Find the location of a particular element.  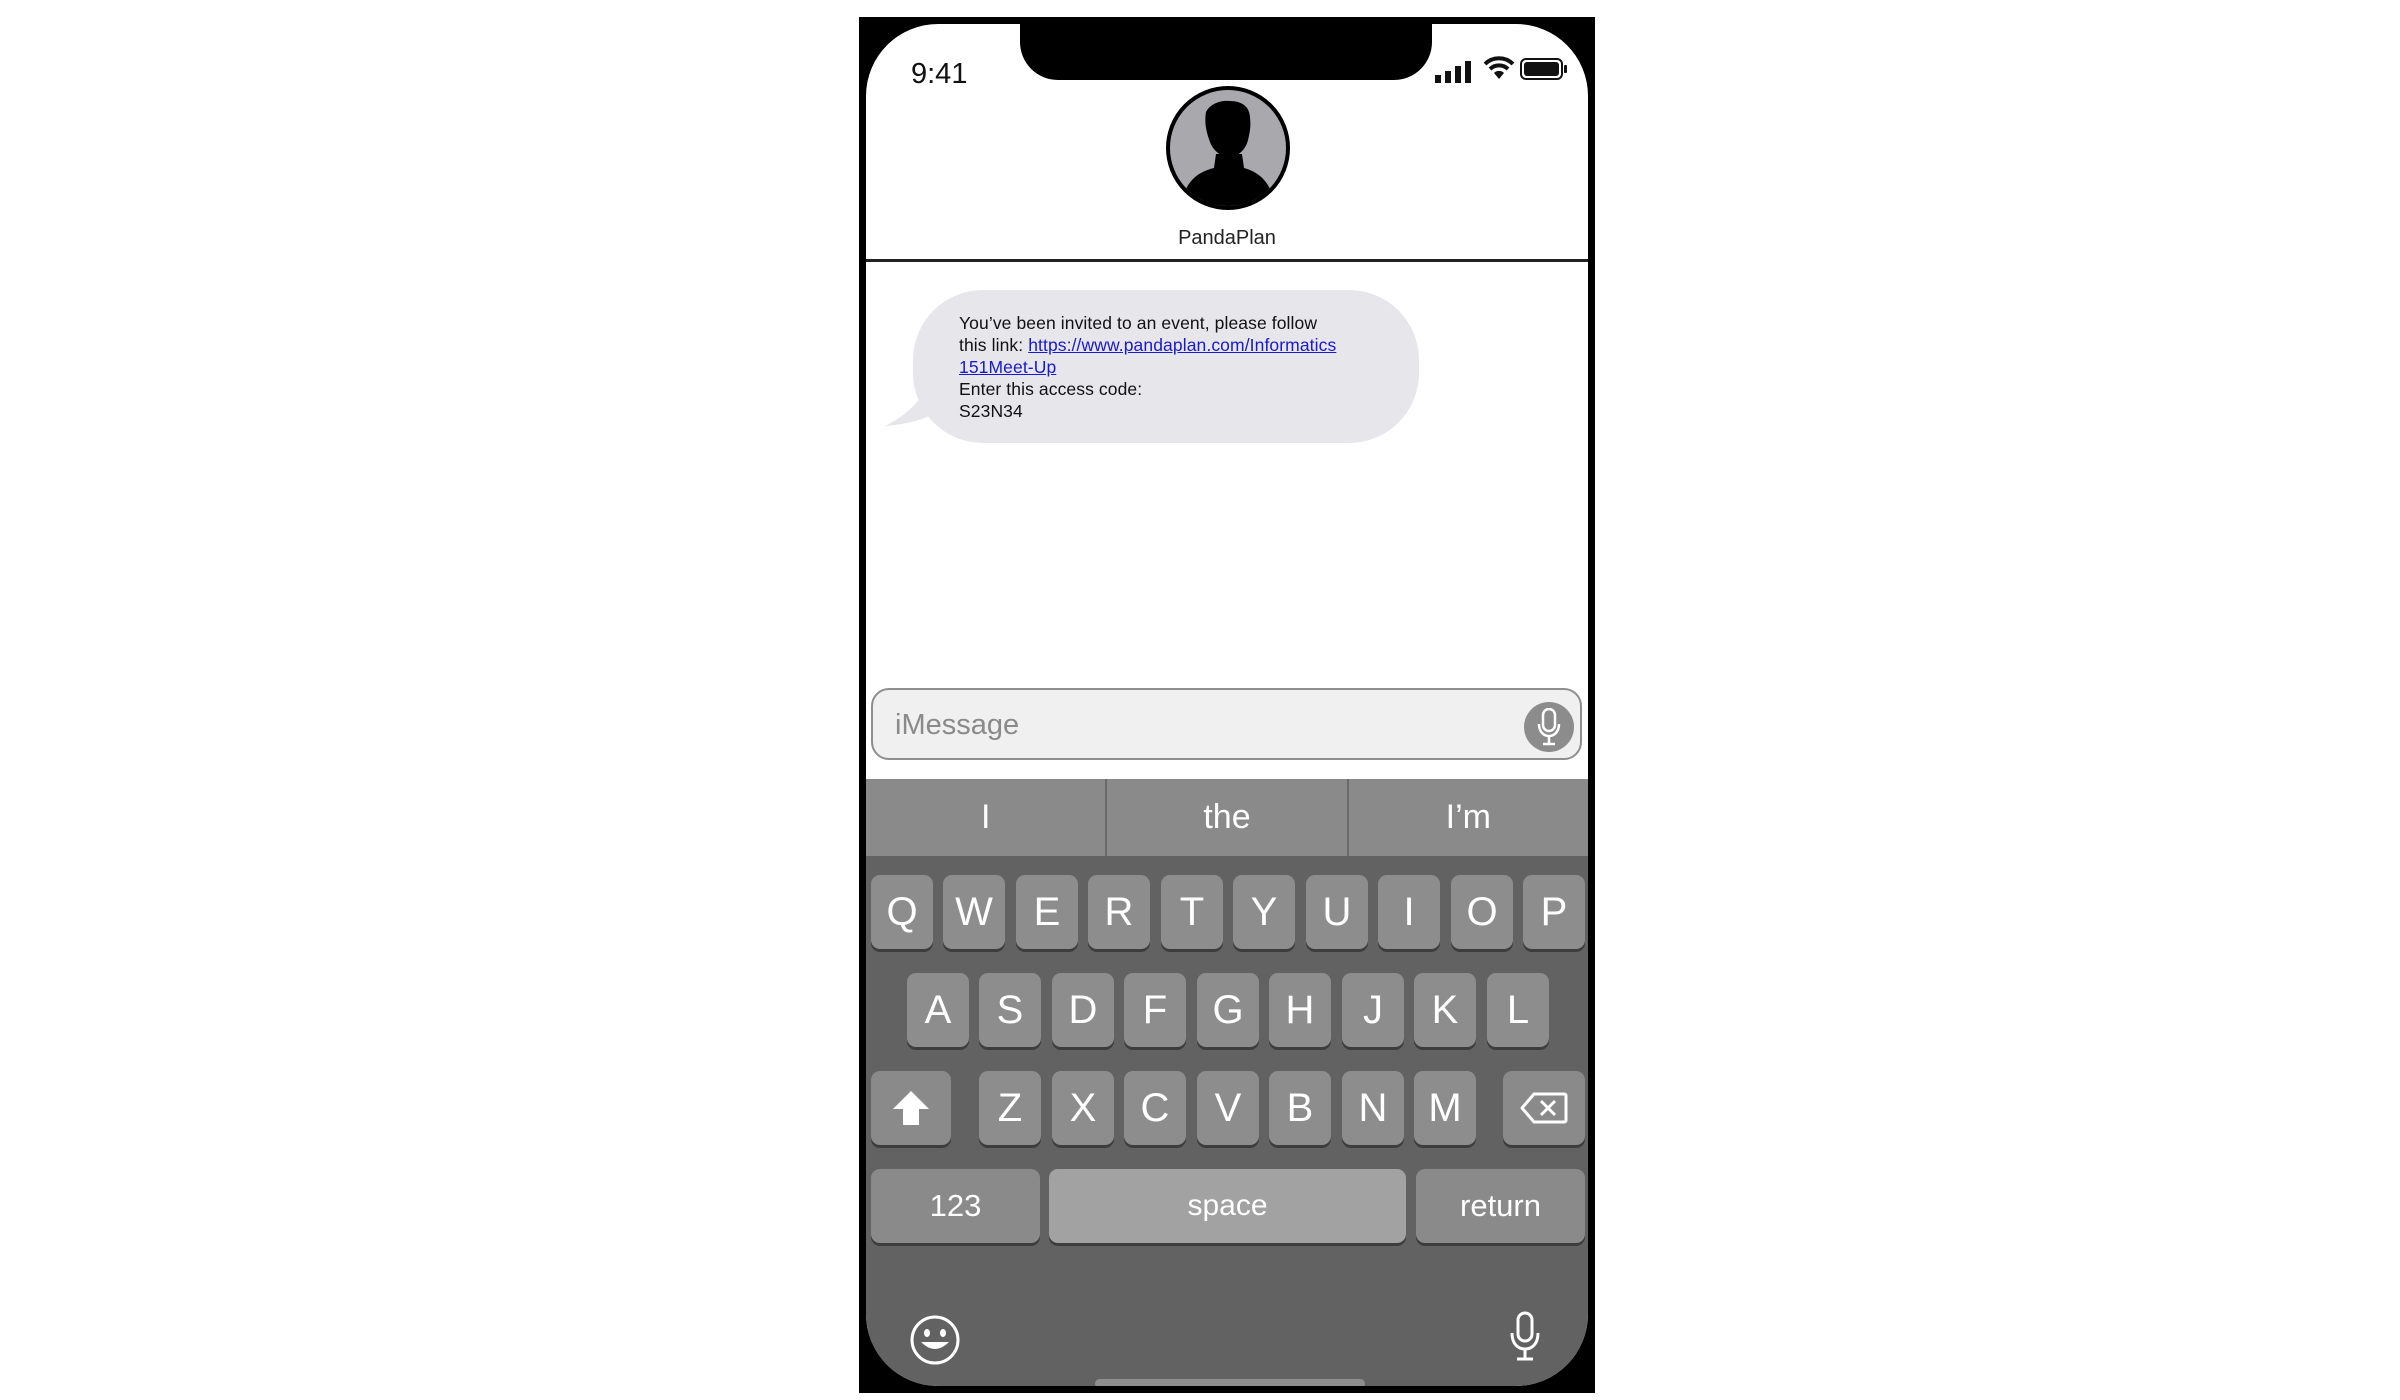

key: H is located at coordinates (1300, 1010).